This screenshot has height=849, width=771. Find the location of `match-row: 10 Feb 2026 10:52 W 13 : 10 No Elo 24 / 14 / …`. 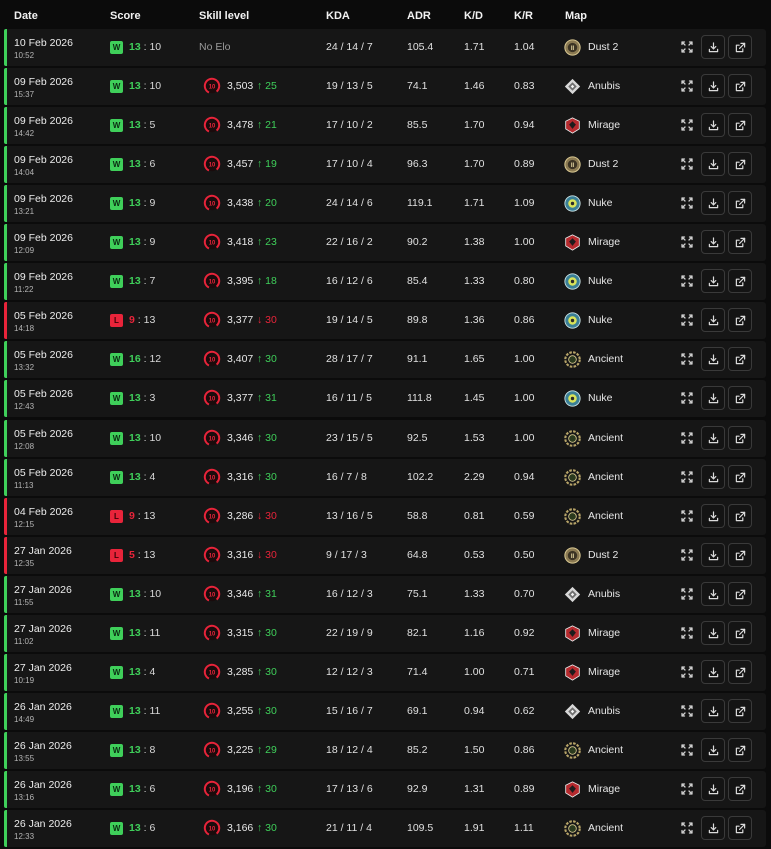

match-row: 10 Feb 2026 10:52 W 13 : 10 No Elo 24 / 14 / … is located at coordinates (385, 47).